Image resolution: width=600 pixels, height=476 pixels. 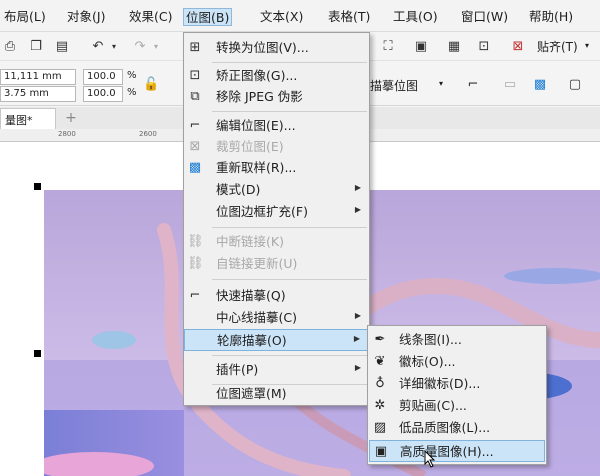 I want to click on low-quality-image-icon: ▨, so click(x=380, y=427).